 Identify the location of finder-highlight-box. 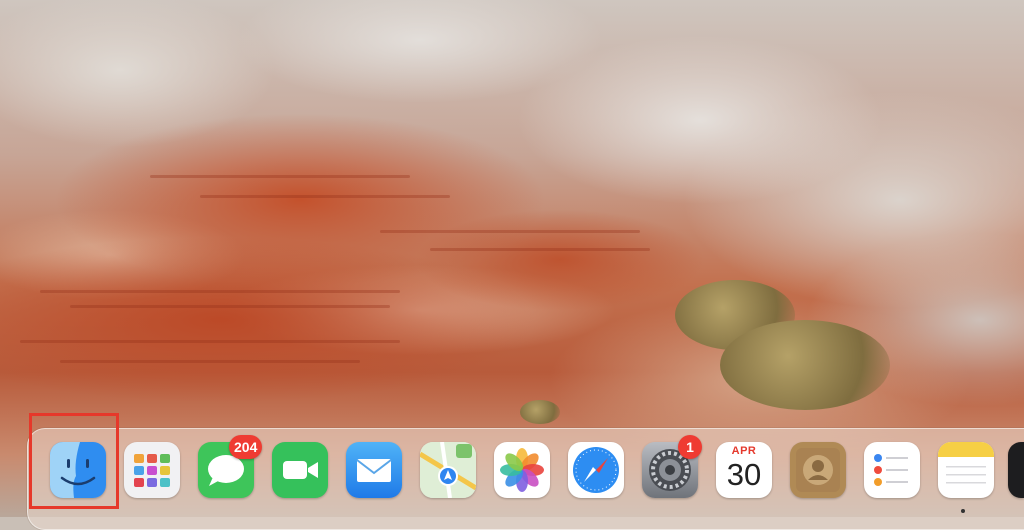
(74, 461).